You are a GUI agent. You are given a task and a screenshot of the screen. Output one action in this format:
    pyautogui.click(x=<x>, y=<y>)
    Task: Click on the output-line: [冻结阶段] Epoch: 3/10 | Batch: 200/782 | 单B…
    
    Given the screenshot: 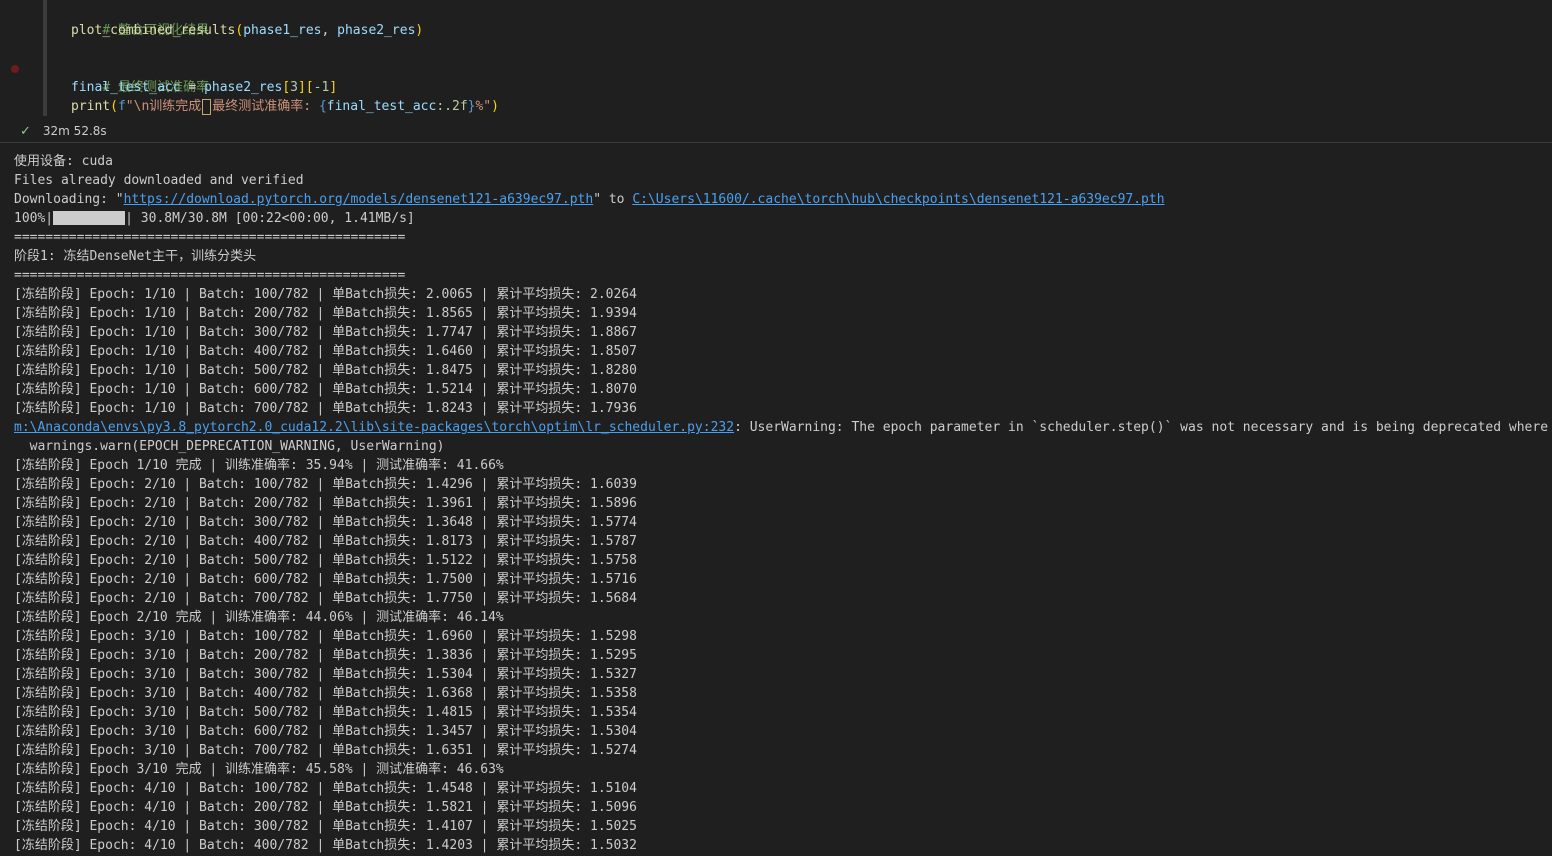 What is the action you would take?
    pyautogui.click(x=325, y=655)
    